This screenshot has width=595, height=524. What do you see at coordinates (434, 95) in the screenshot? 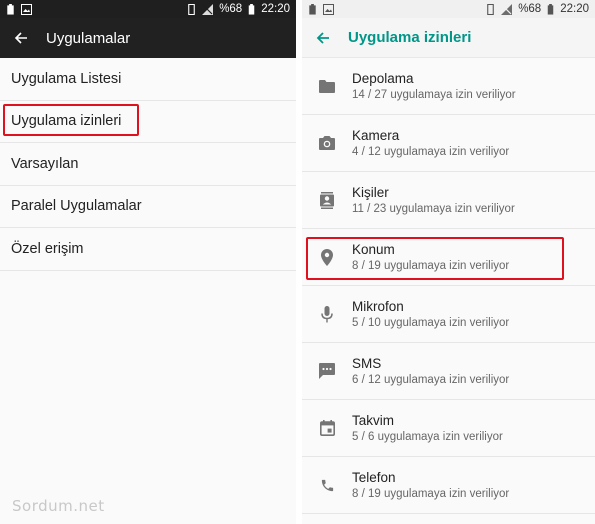
I see `permission-subtitle: 14 / 27 uygulamaya izin veriliyor` at bounding box center [434, 95].